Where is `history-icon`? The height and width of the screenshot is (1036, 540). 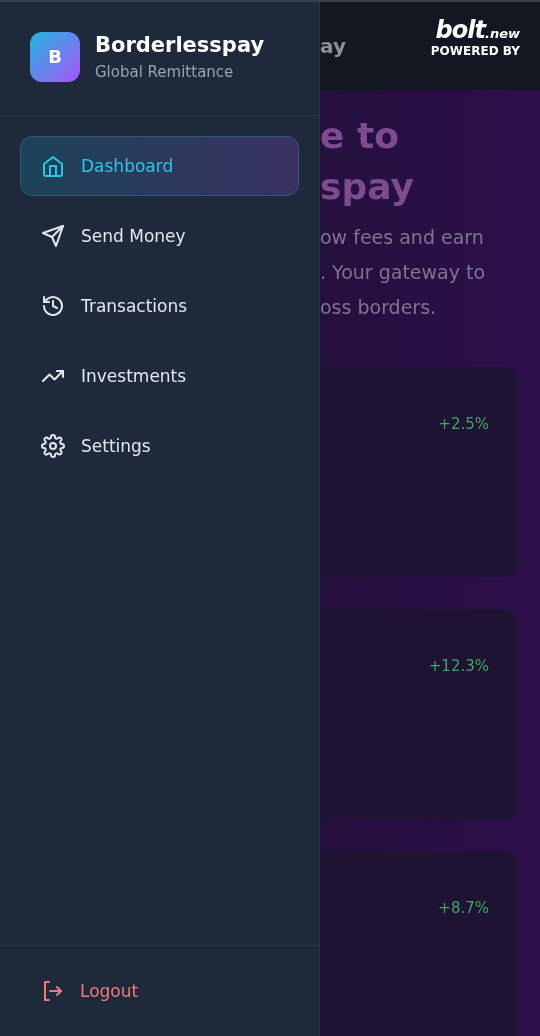 history-icon is located at coordinates (53, 306).